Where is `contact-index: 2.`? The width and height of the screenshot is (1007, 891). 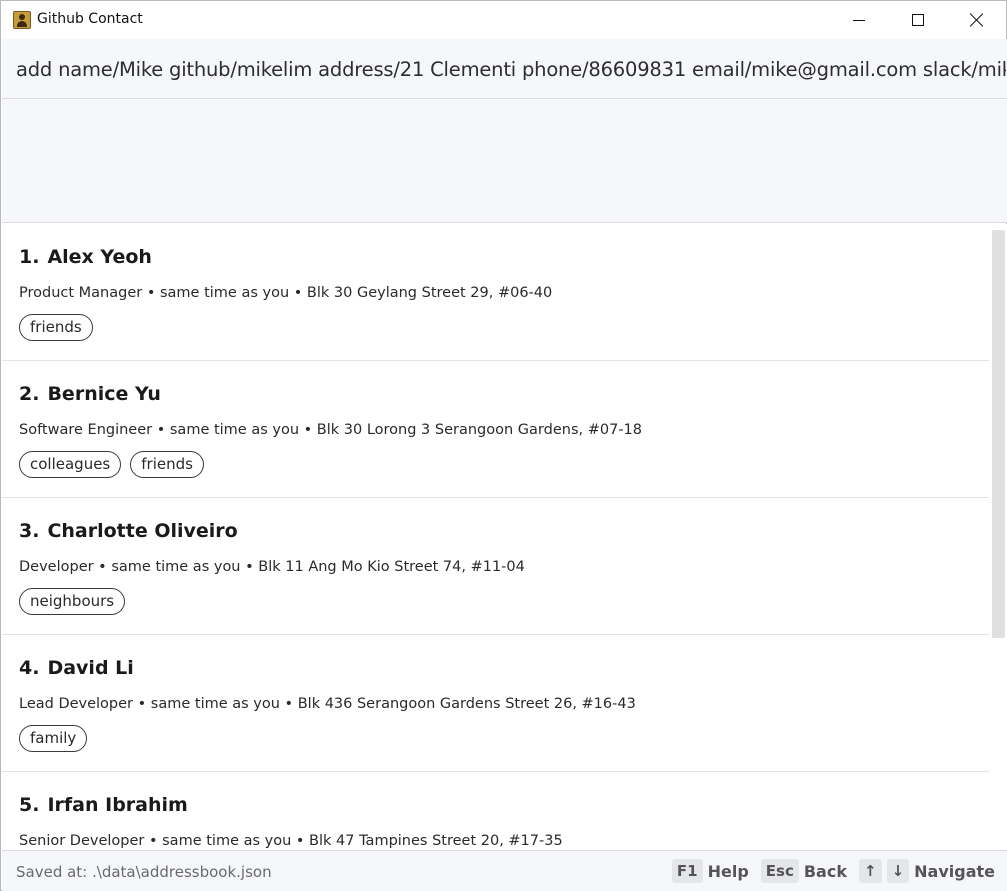
contact-index: 2. is located at coordinates (29, 394).